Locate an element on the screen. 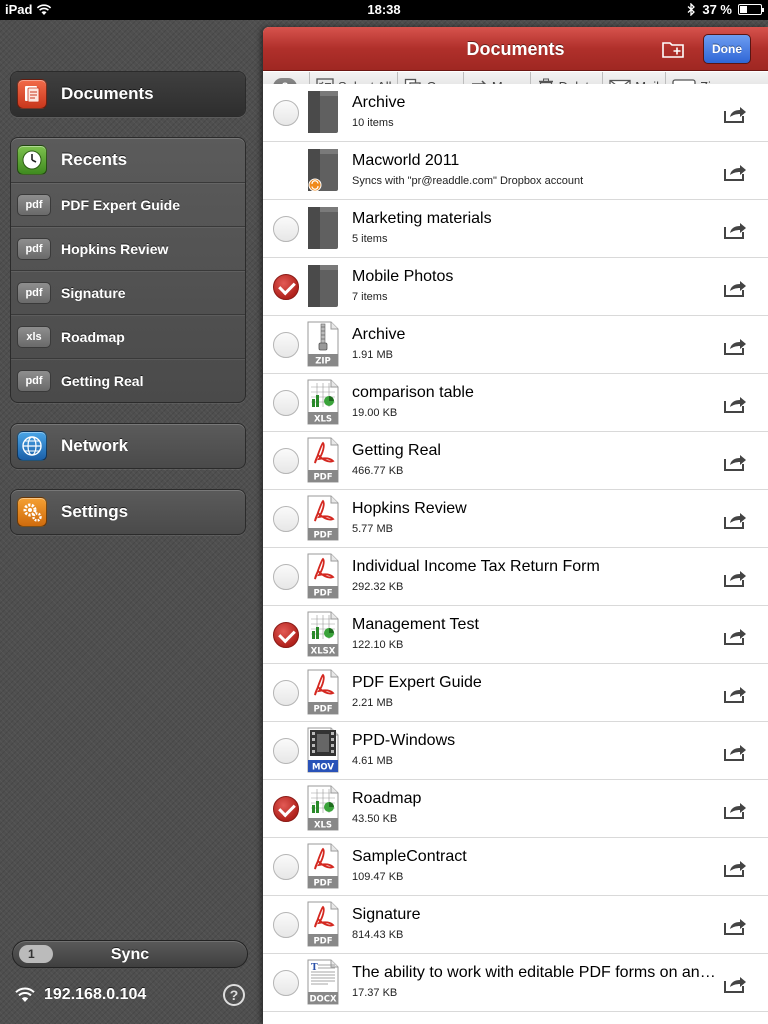 The width and height of the screenshot is (768, 1024). sidebar-recent-item: pdf Hopkins Review is located at coordinates (128, 248).